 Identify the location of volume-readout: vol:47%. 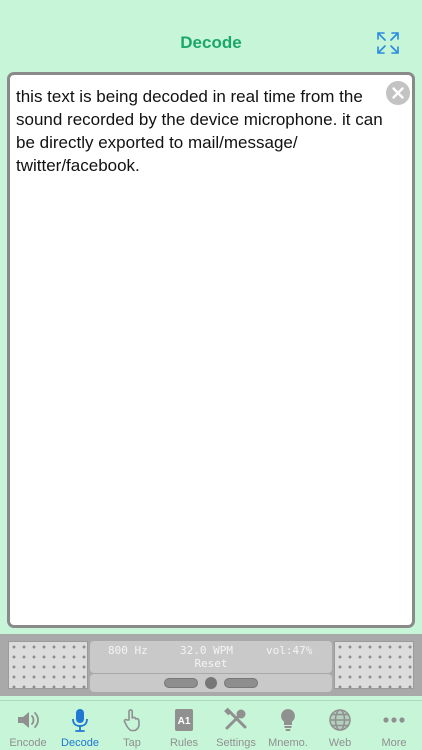
(289, 650).